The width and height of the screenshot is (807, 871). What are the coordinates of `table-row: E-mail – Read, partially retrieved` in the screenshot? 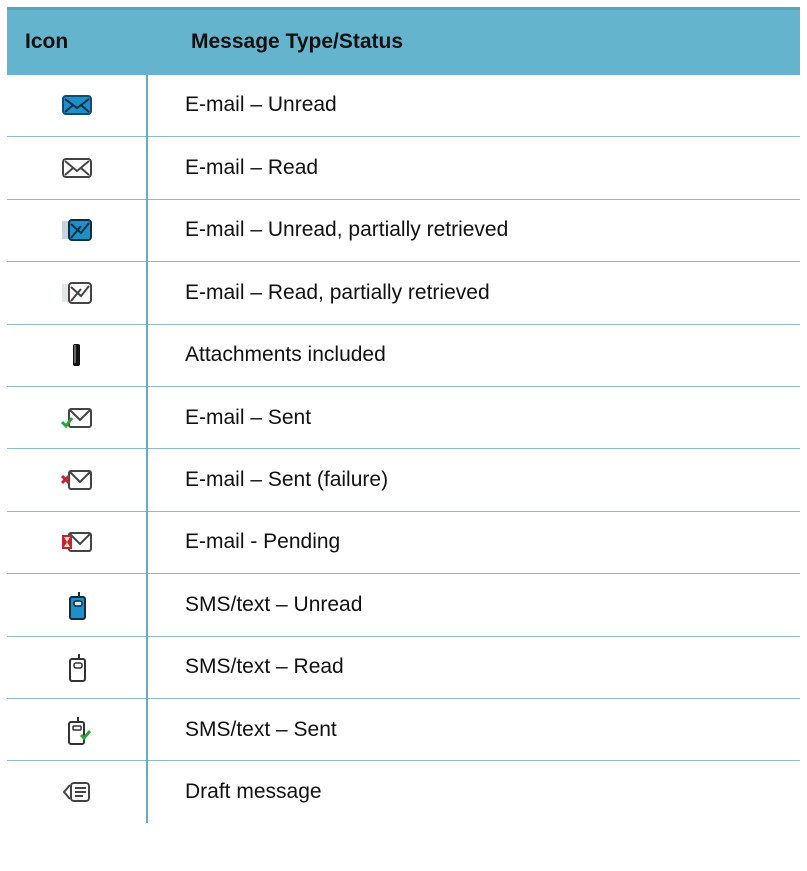 It's located at (403, 293).